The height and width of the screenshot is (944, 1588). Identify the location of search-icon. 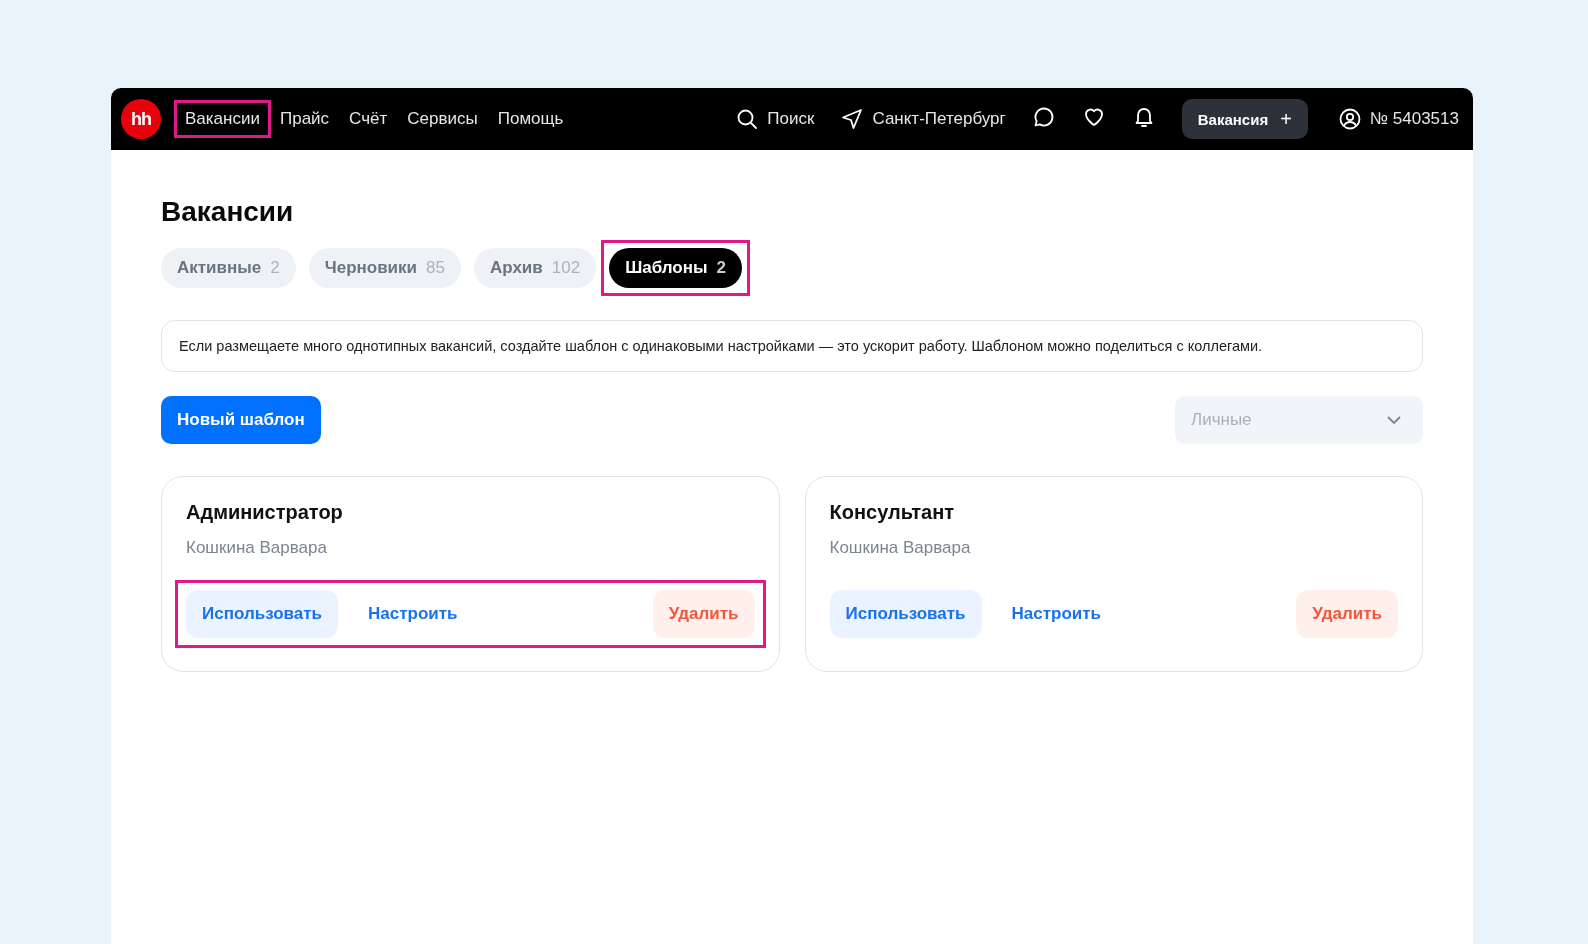
(747, 119).